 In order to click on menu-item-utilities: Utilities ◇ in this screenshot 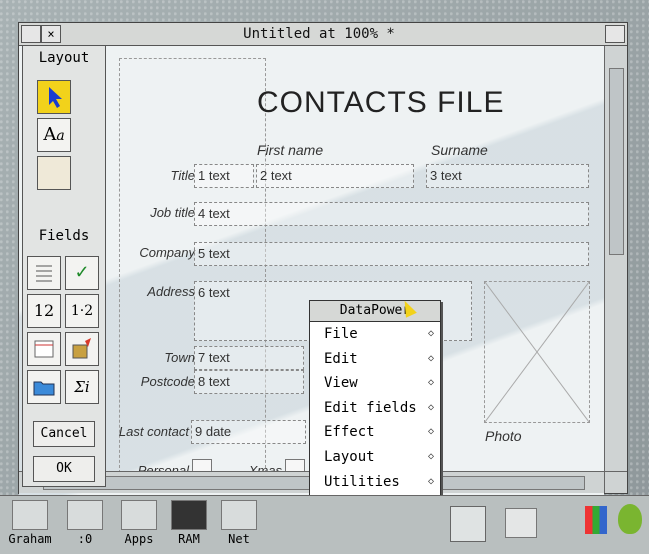, I will do `click(375, 482)`.